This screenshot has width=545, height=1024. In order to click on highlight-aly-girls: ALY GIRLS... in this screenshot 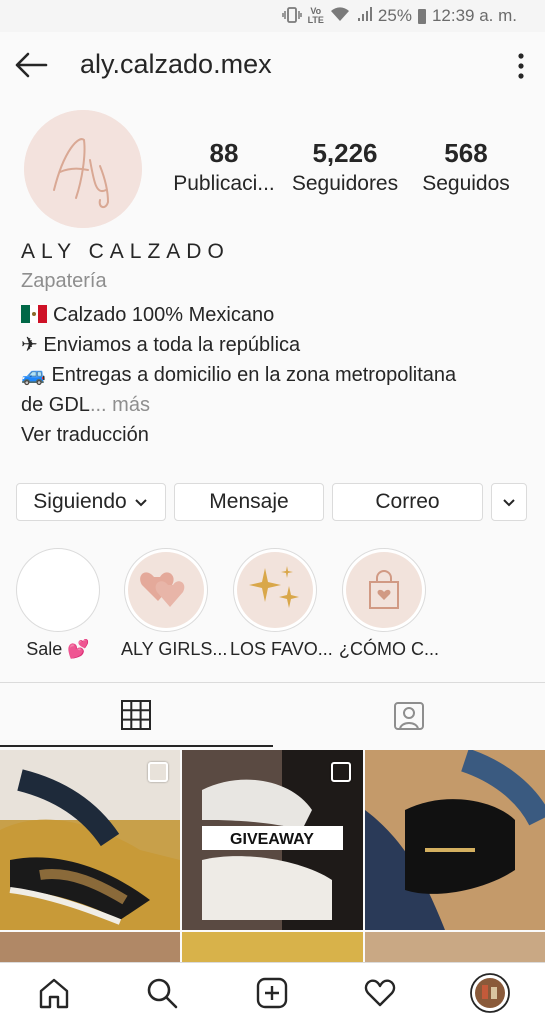, I will do `click(174, 604)`.